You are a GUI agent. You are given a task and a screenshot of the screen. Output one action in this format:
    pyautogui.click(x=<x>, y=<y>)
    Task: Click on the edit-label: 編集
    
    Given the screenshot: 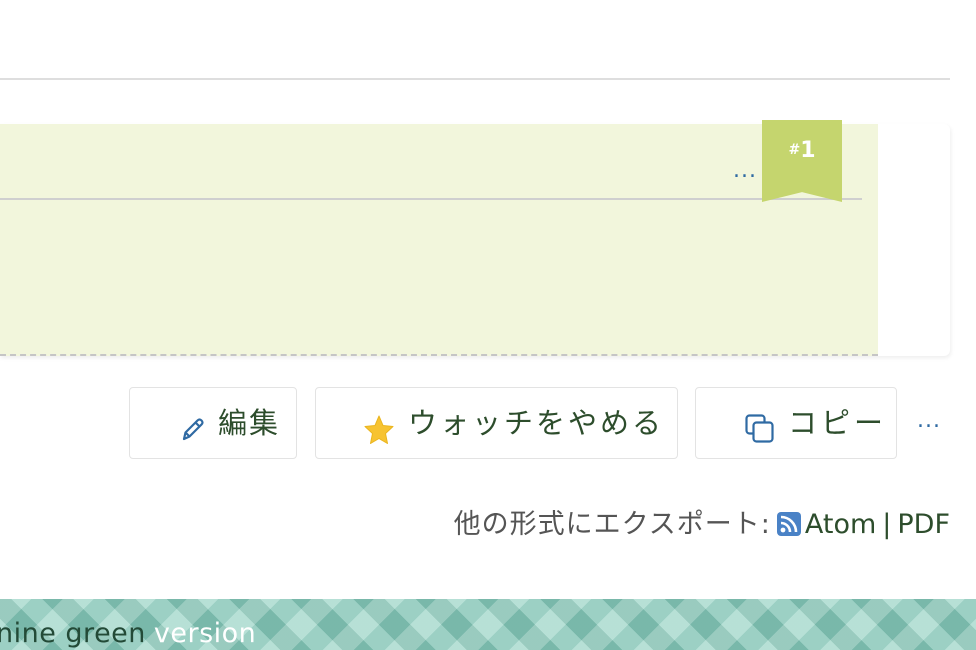 What is the action you would take?
    pyautogui.click(x=249, y=423)
    